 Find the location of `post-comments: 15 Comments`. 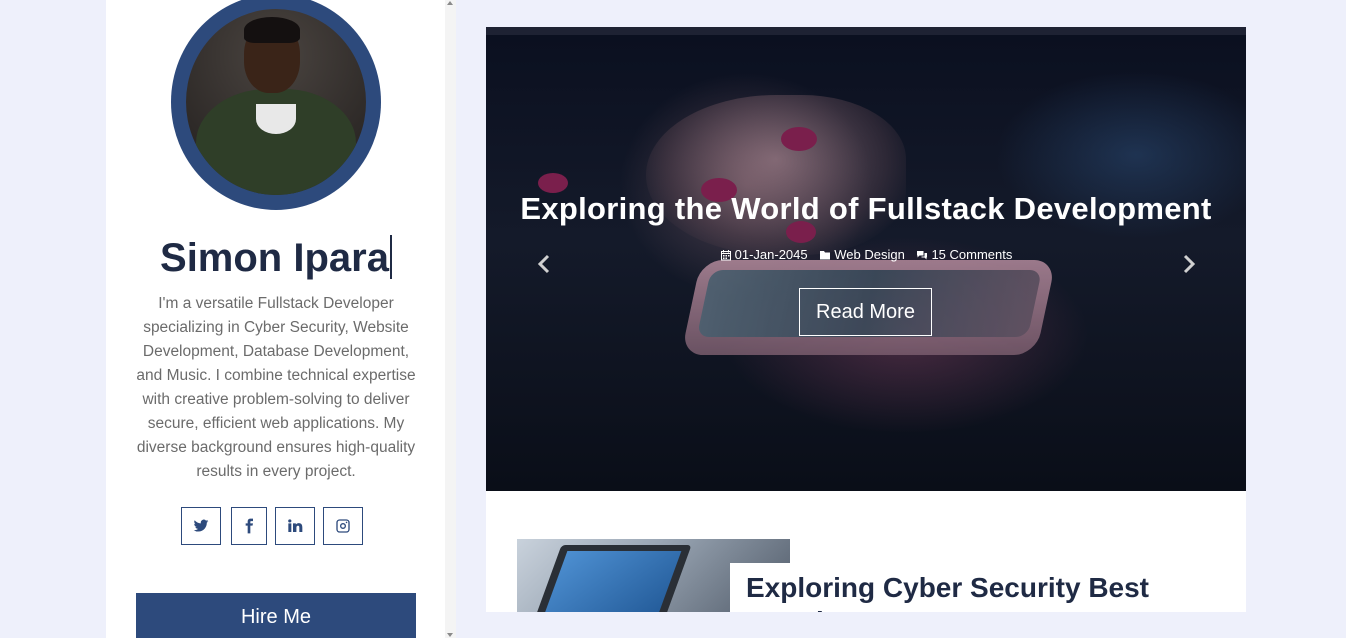

post-comments: 15 Comments is located at coordinates (964, 254).